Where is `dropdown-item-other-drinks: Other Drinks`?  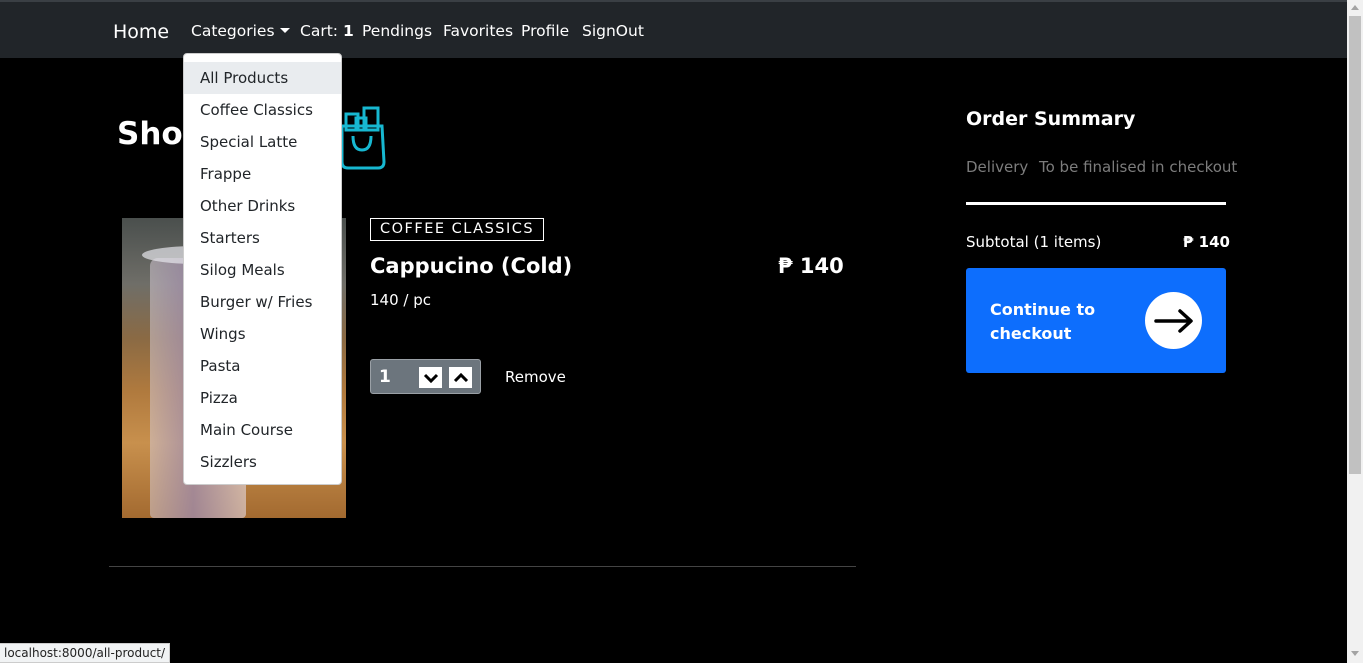 dropdown-item-other-drinks: Other Drinks is located at coordinates (262, 206).